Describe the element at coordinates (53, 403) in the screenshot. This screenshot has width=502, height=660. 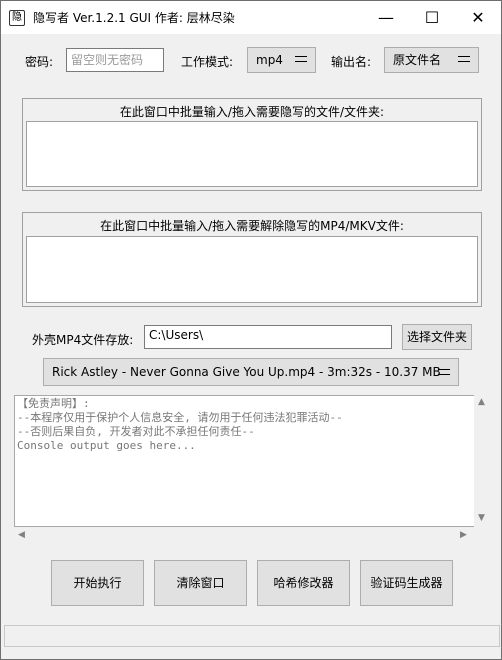
I see `console-line: 【免责声明】:` at that location.